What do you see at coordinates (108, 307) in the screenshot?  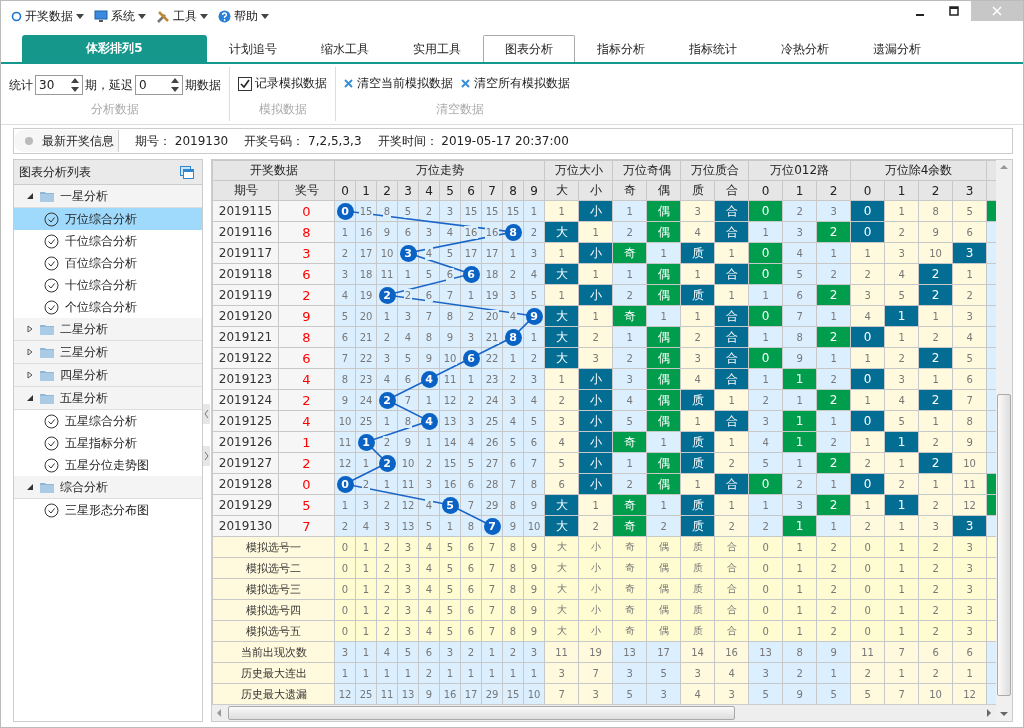 I see `tree-item: 个位综合分析` at bounding box center [108, 307].